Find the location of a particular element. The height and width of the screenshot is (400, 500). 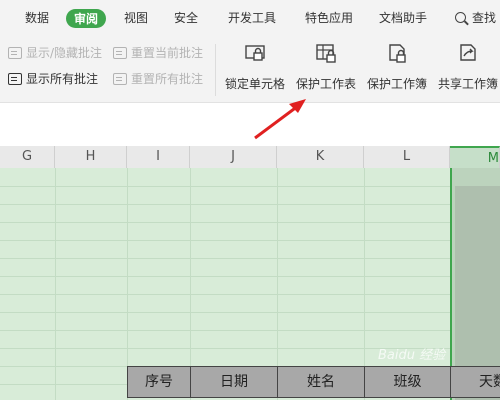

show-all-comments-label: 显示所有批注 is located at coordinates (62, 79).